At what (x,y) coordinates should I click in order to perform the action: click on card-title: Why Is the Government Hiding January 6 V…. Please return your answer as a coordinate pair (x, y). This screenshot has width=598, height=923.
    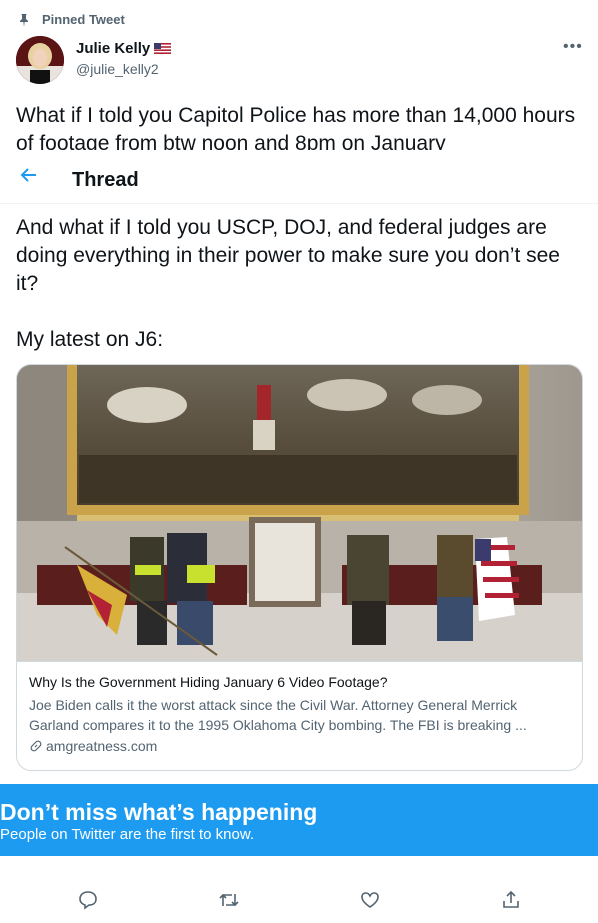
    Looking at the image, I should click on (208, 682).